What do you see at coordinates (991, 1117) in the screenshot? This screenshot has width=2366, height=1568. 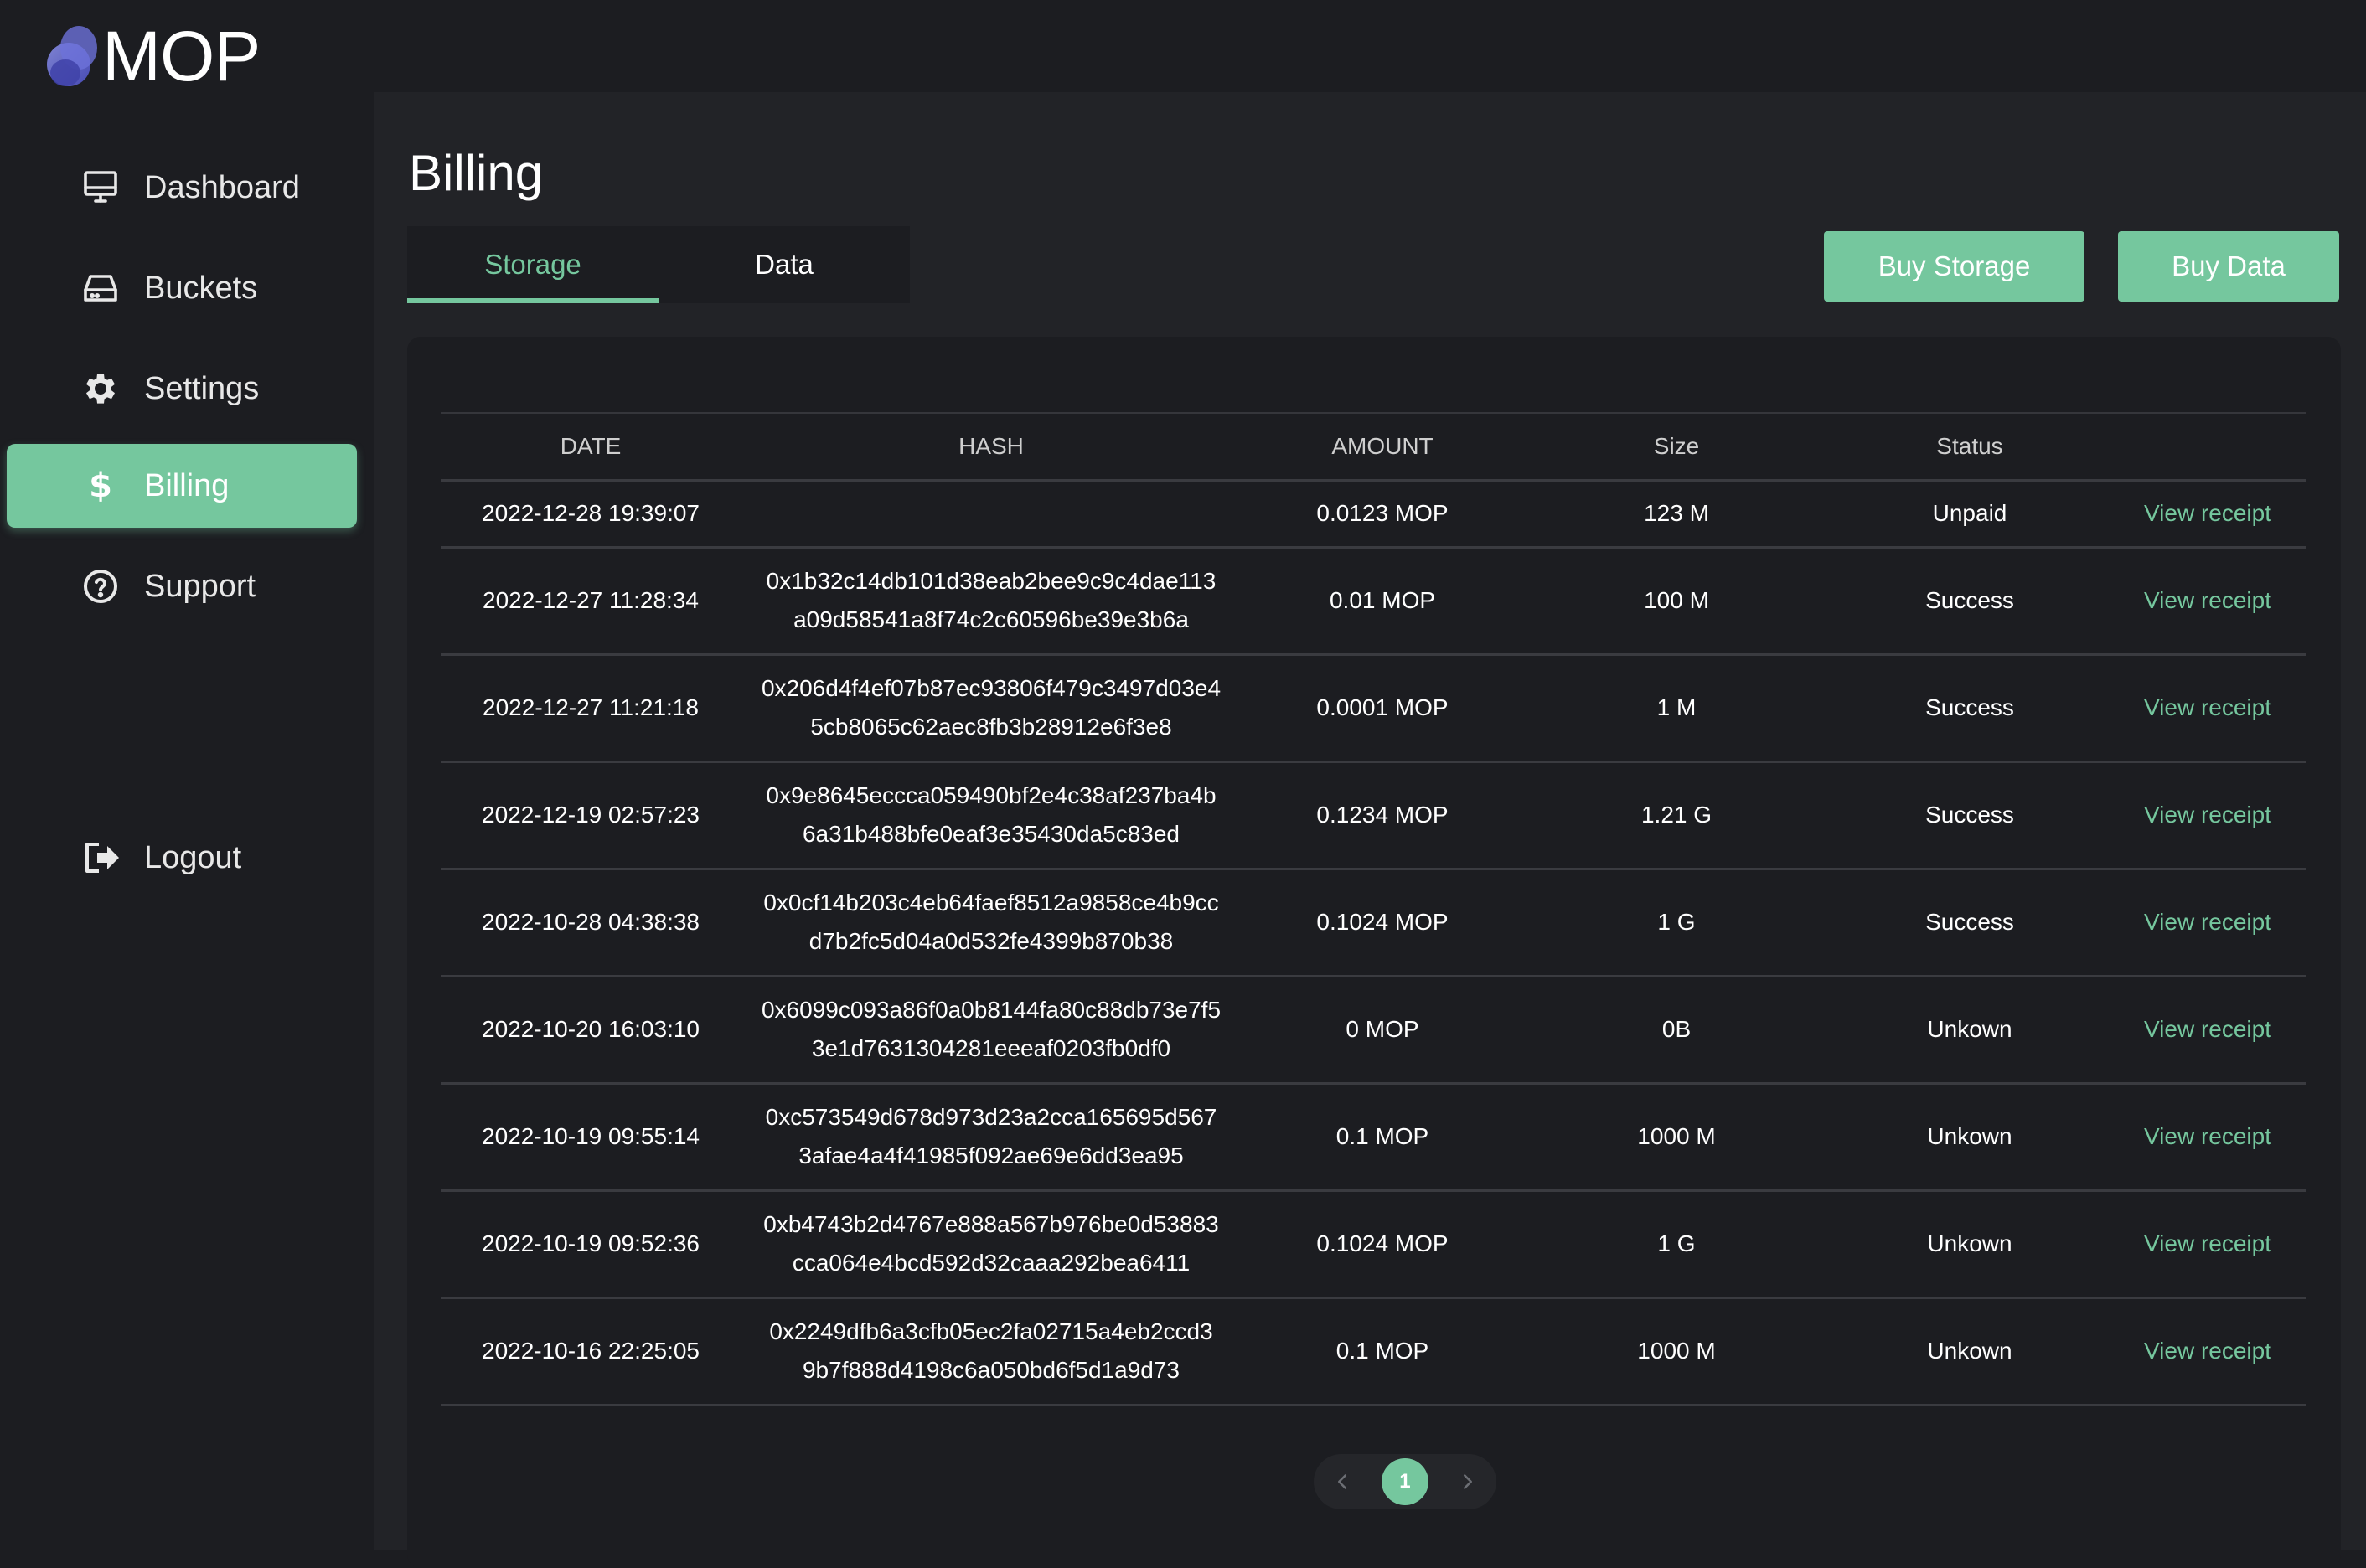 I see `hash-line-1: 0xc573549d678d973d23a2cca165695d567` at bounding box center [991, 1117].